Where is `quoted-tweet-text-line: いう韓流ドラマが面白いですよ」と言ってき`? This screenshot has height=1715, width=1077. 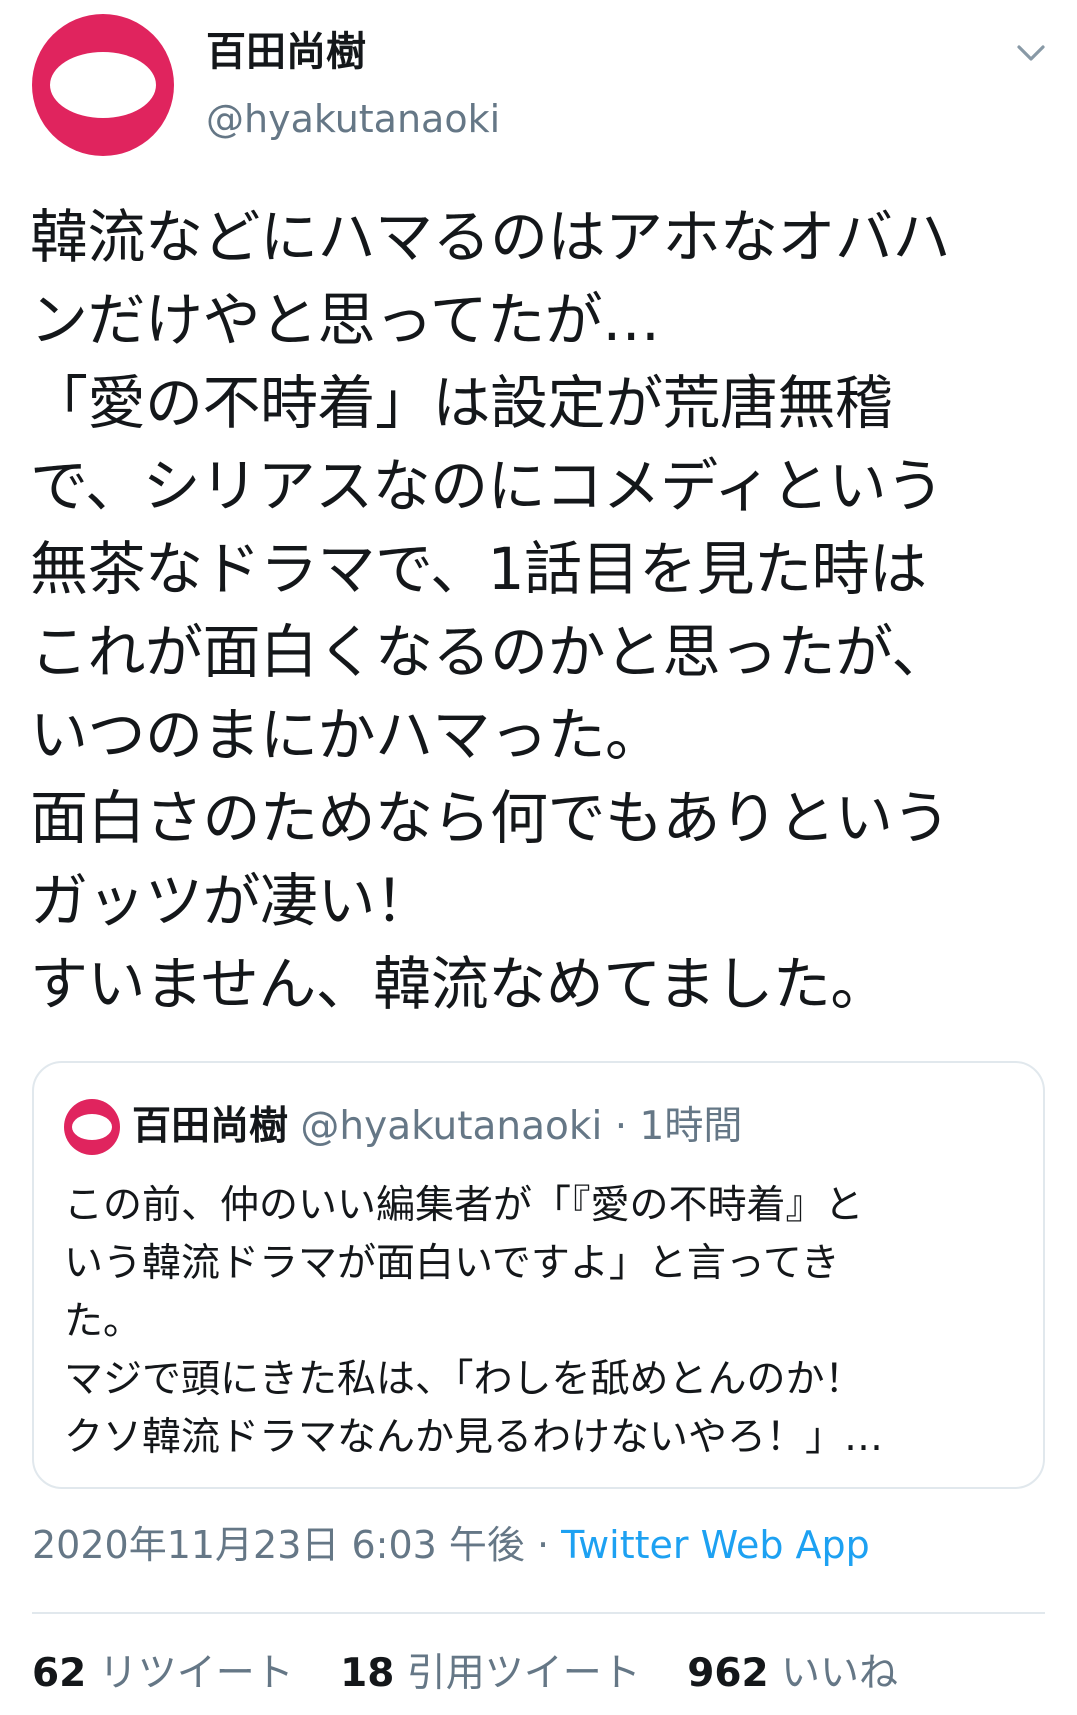
quoted-tweet-text-line: いう韓流ドラマが面白いですよ」と言ってき is located at coordinates (452, 1263).